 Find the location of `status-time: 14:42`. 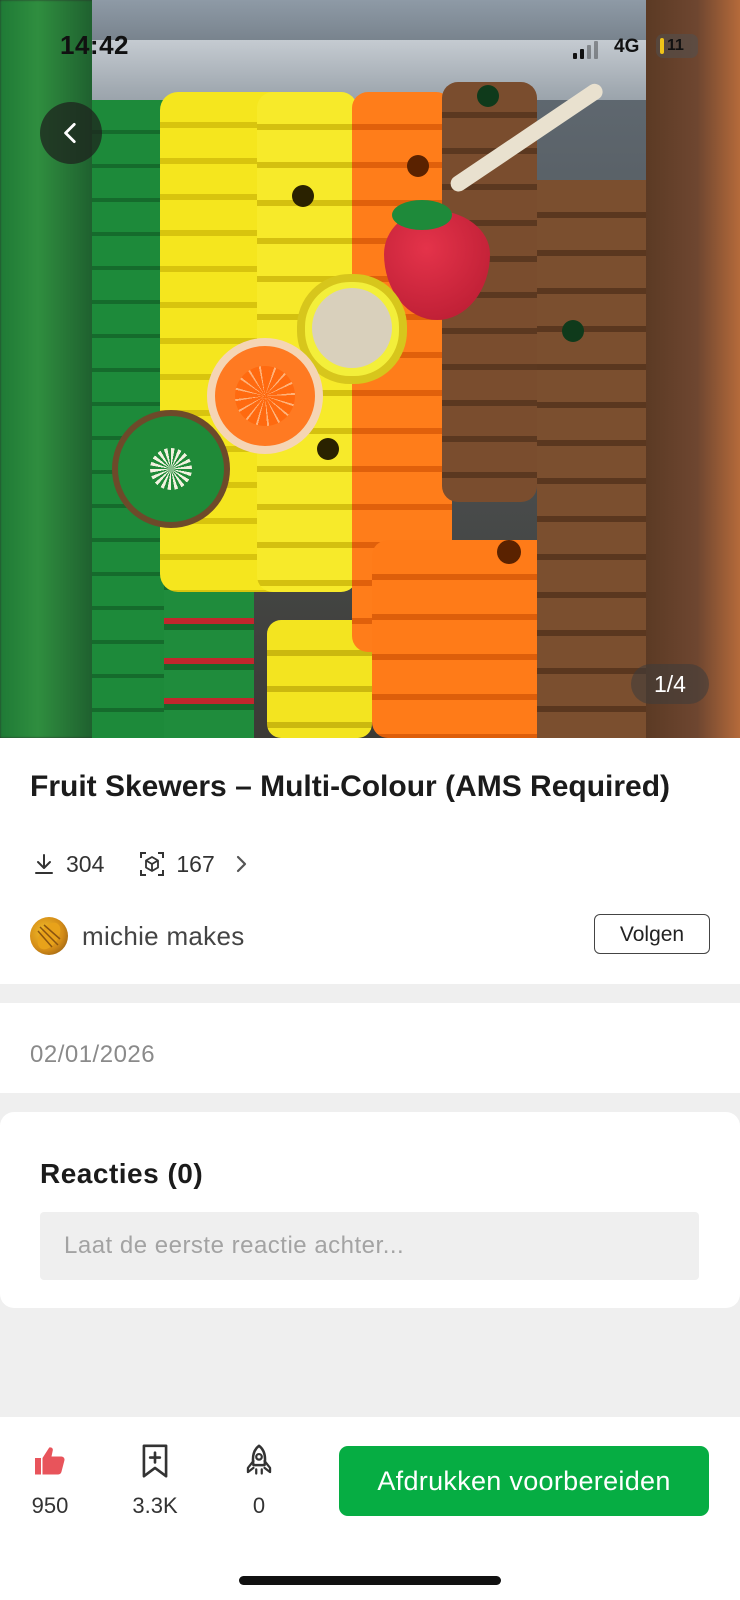

status-time: 14:42 is located at coordinates (94, 45).